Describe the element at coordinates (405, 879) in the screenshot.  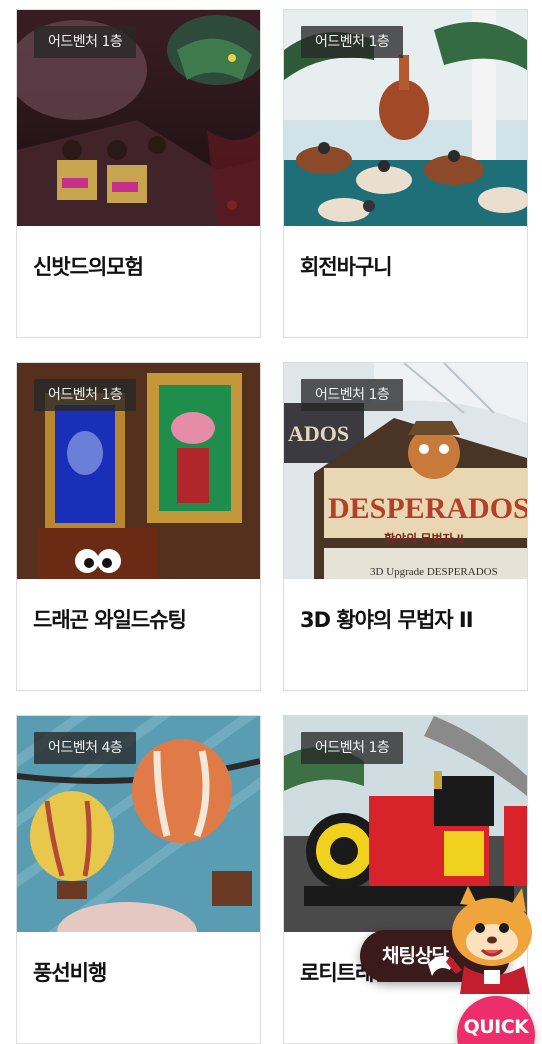
I see `attraction-card: 어드벤처 1층 로티트레인` at that location.